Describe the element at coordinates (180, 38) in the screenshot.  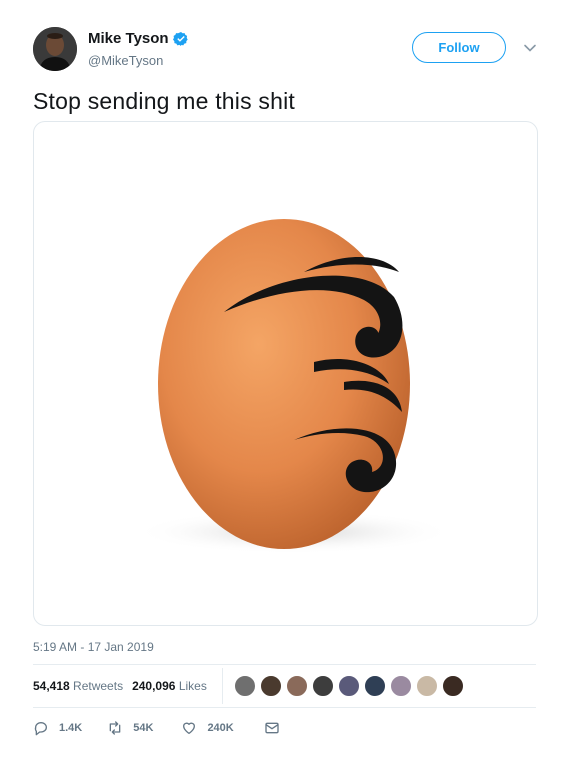
I see `verified-badge-icon` at that location.